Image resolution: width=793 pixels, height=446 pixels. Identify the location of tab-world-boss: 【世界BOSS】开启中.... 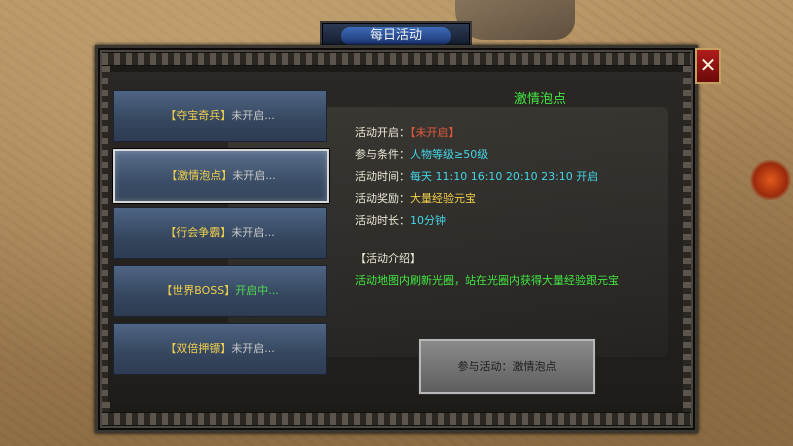
(220, 291).